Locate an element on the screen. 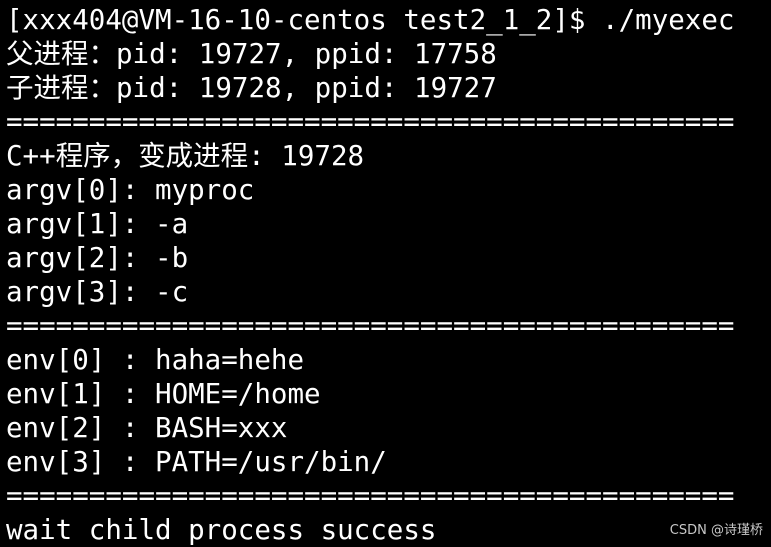 Image resolution: width=771 pixels, height=547 pixels. terminal-line-env-2: env[2] : BASH=xxx is located at coordinates (147, 428).